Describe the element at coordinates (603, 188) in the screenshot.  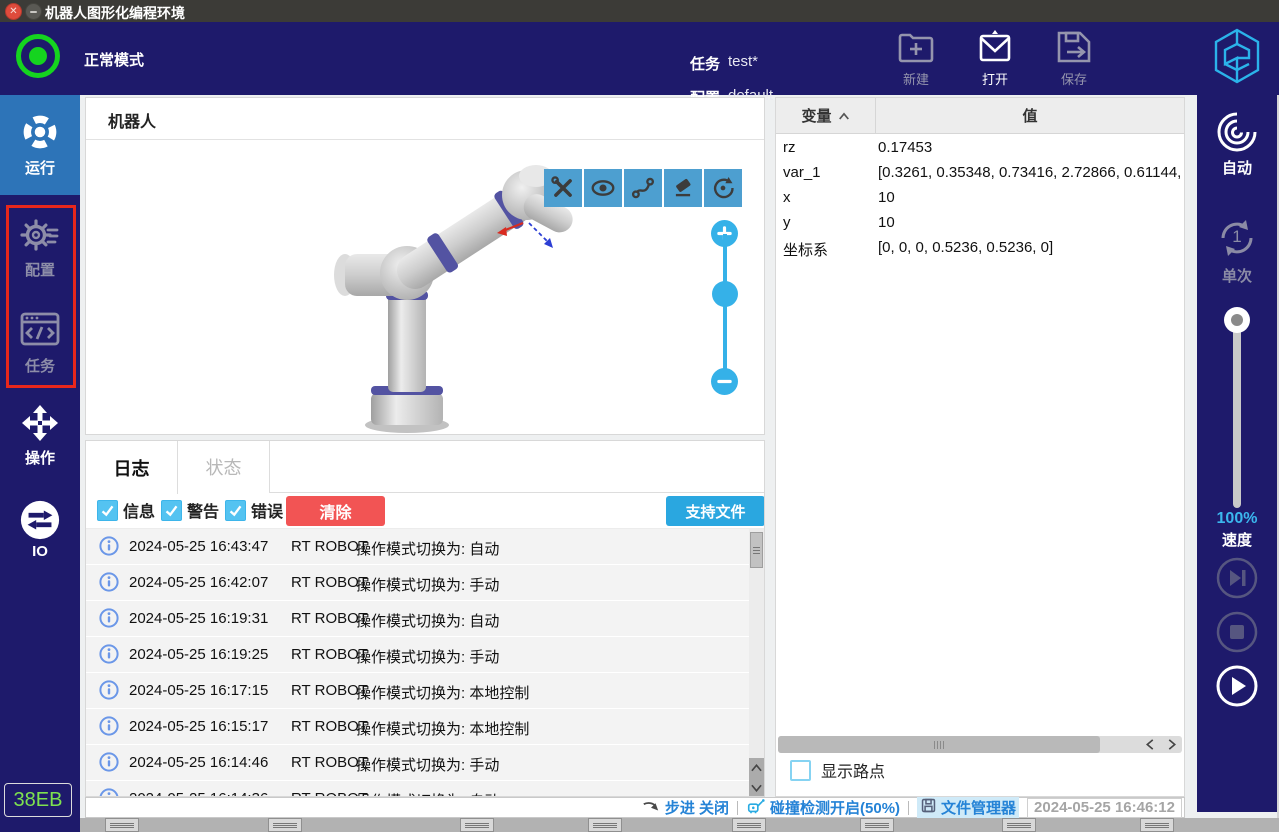
I see `eye-button` at that location.